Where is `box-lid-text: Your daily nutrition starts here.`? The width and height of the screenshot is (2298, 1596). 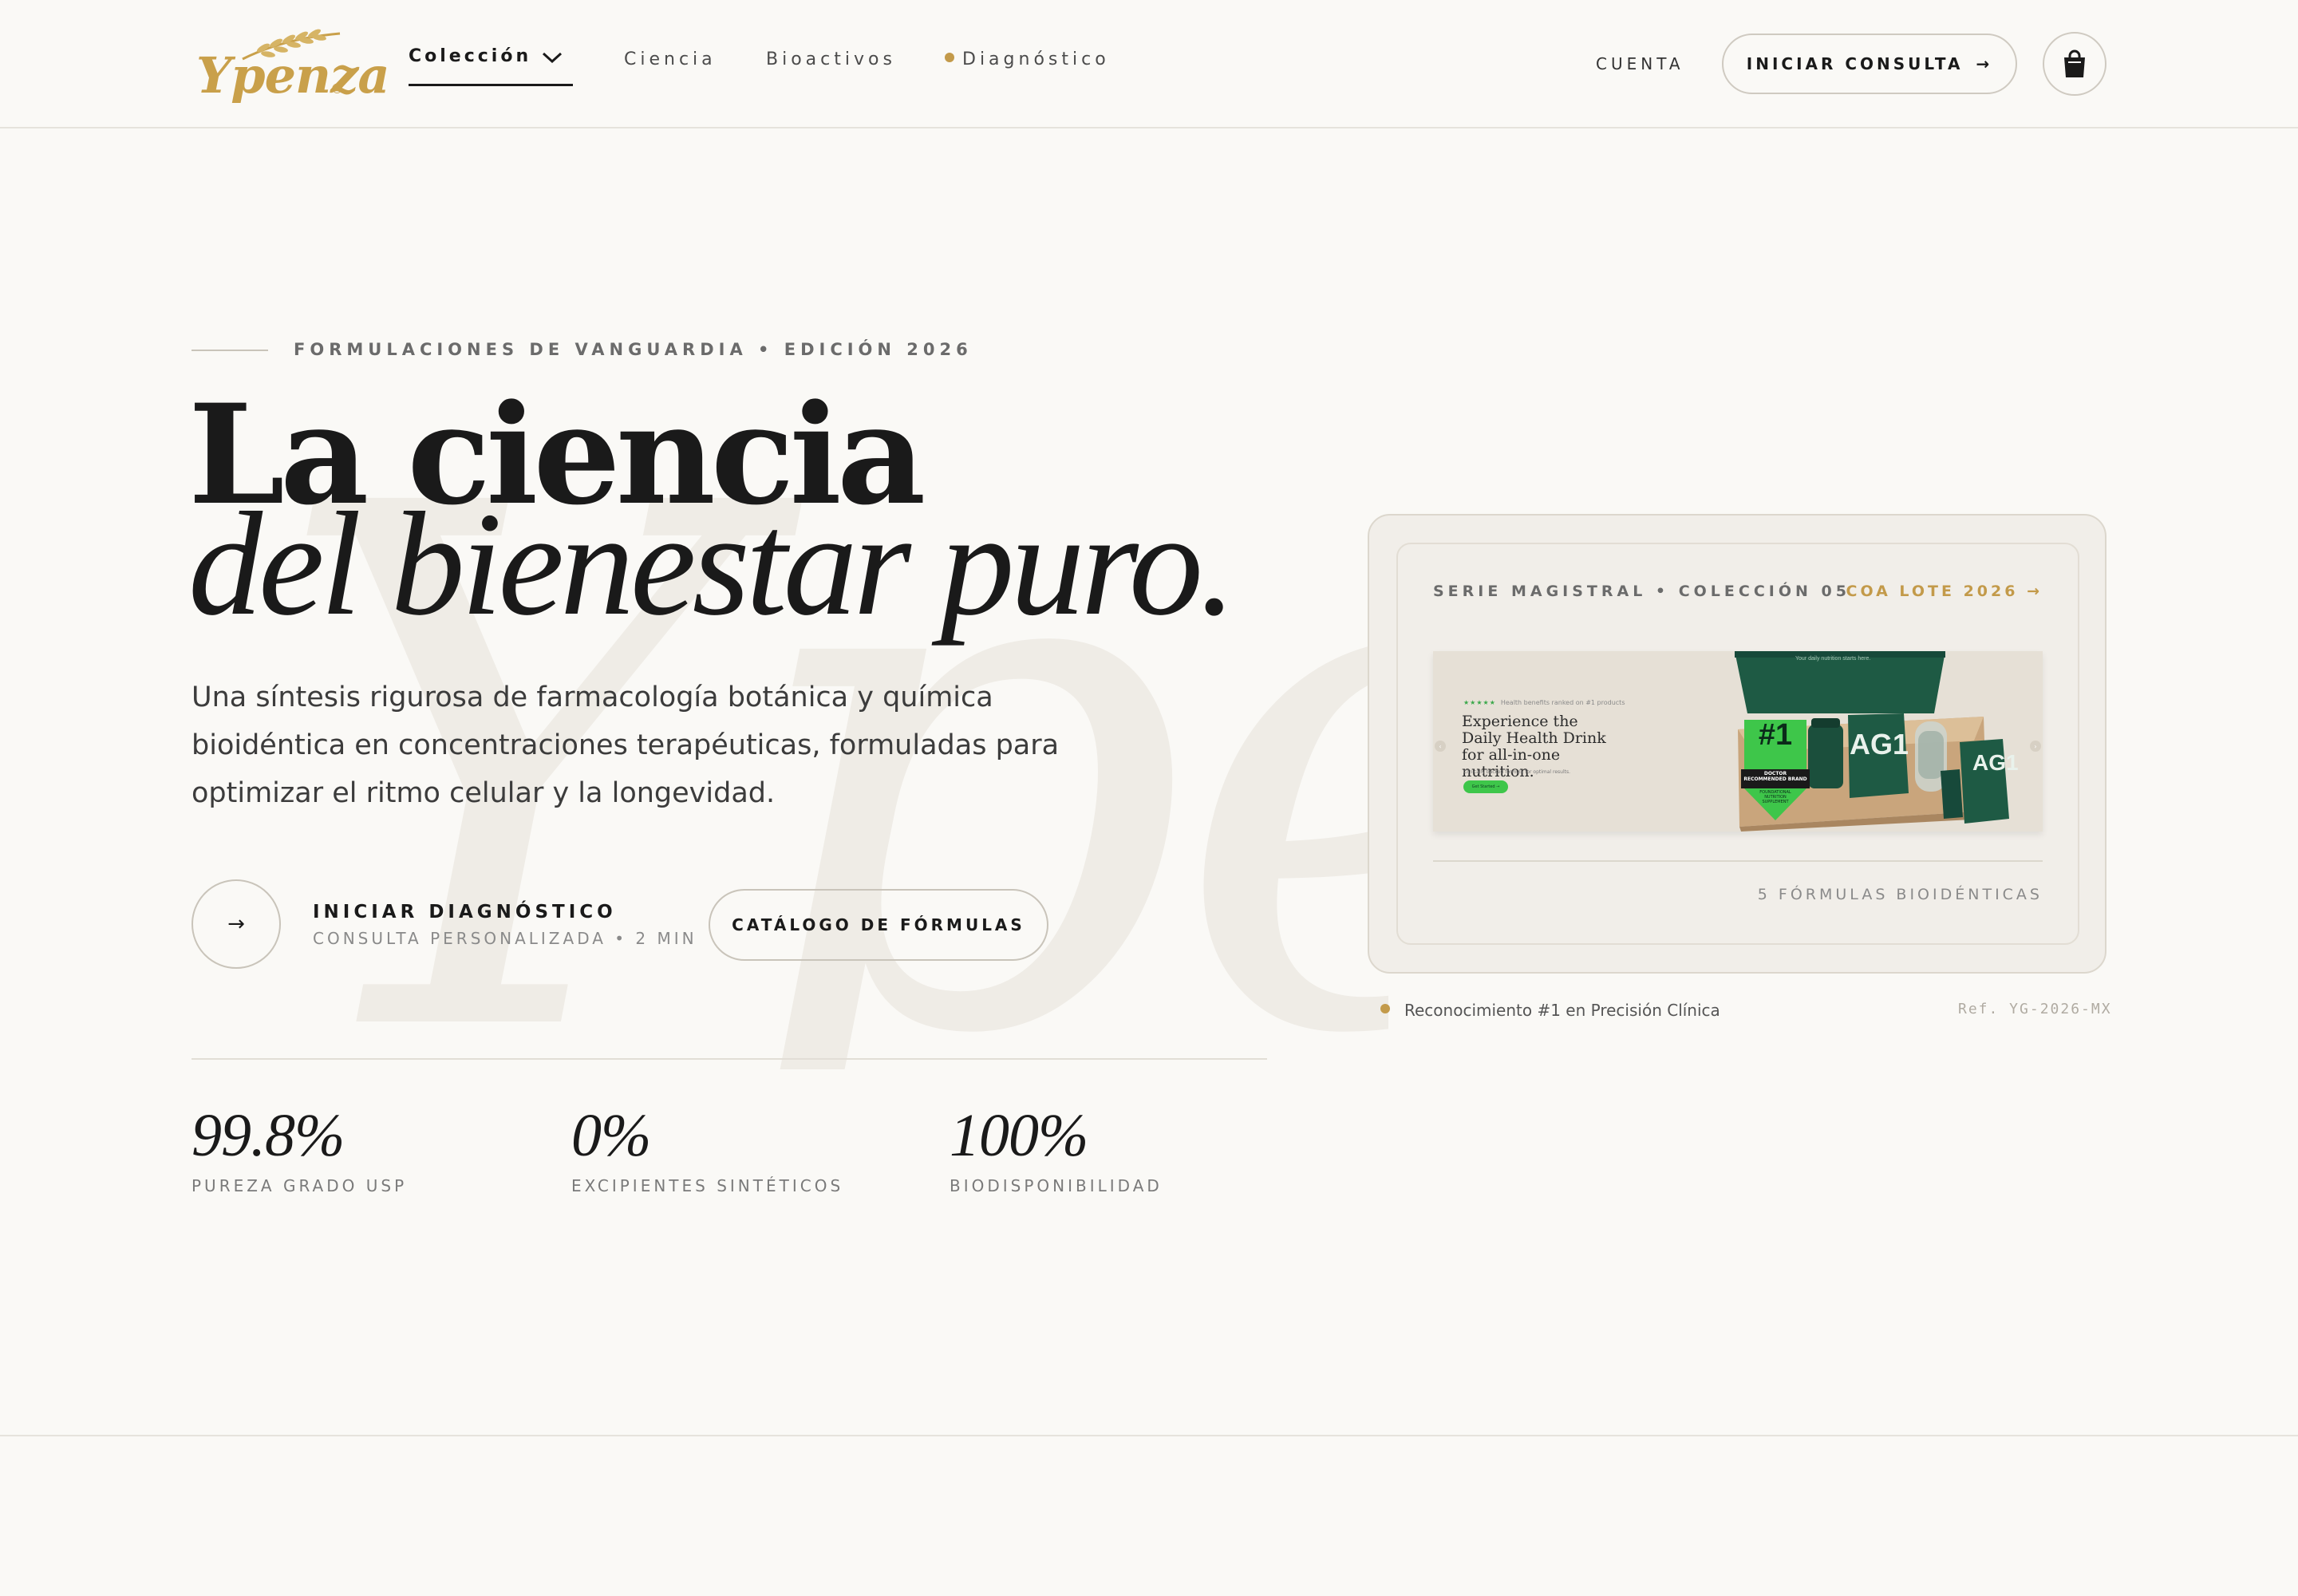 box-lid-text: Your daily nutrition starts here. is located at coordinates (1833, 659).